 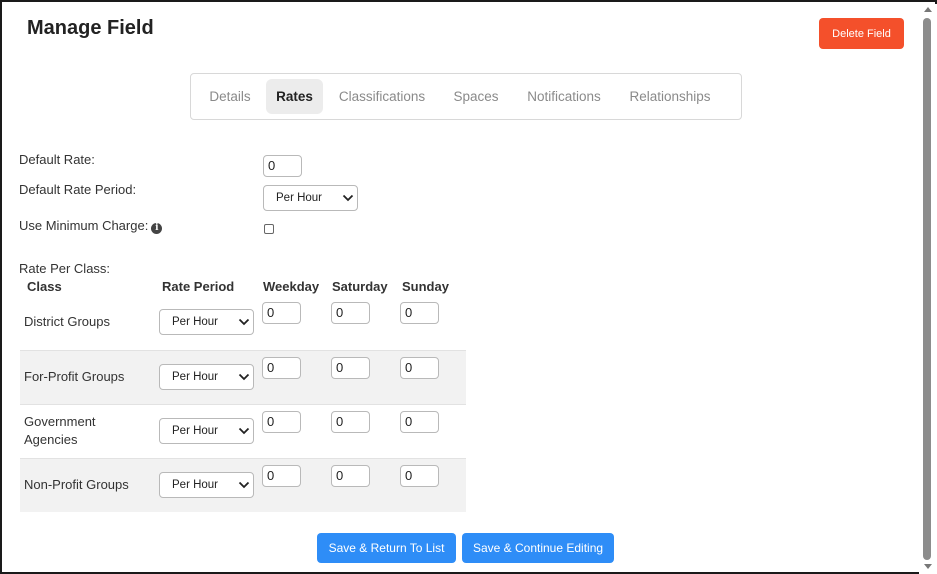 I want to click on table-row: For-Profit Groups Per Hour 0 0 0, so click(x=243, y=377).